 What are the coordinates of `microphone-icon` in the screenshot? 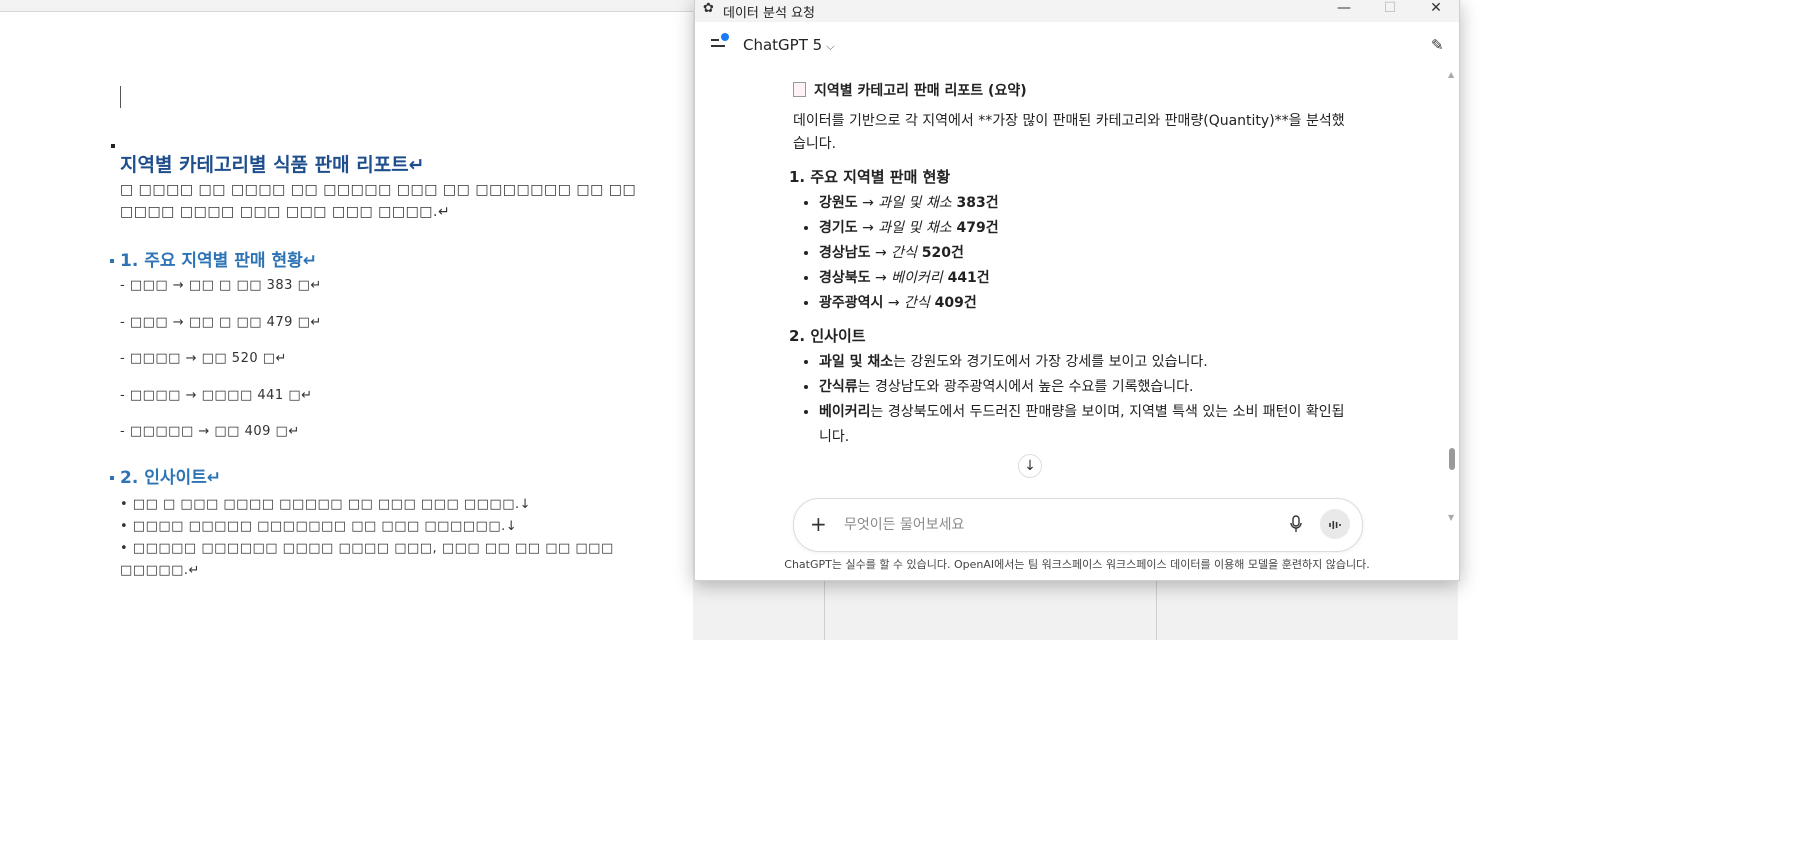 It's located at (1296, 524).